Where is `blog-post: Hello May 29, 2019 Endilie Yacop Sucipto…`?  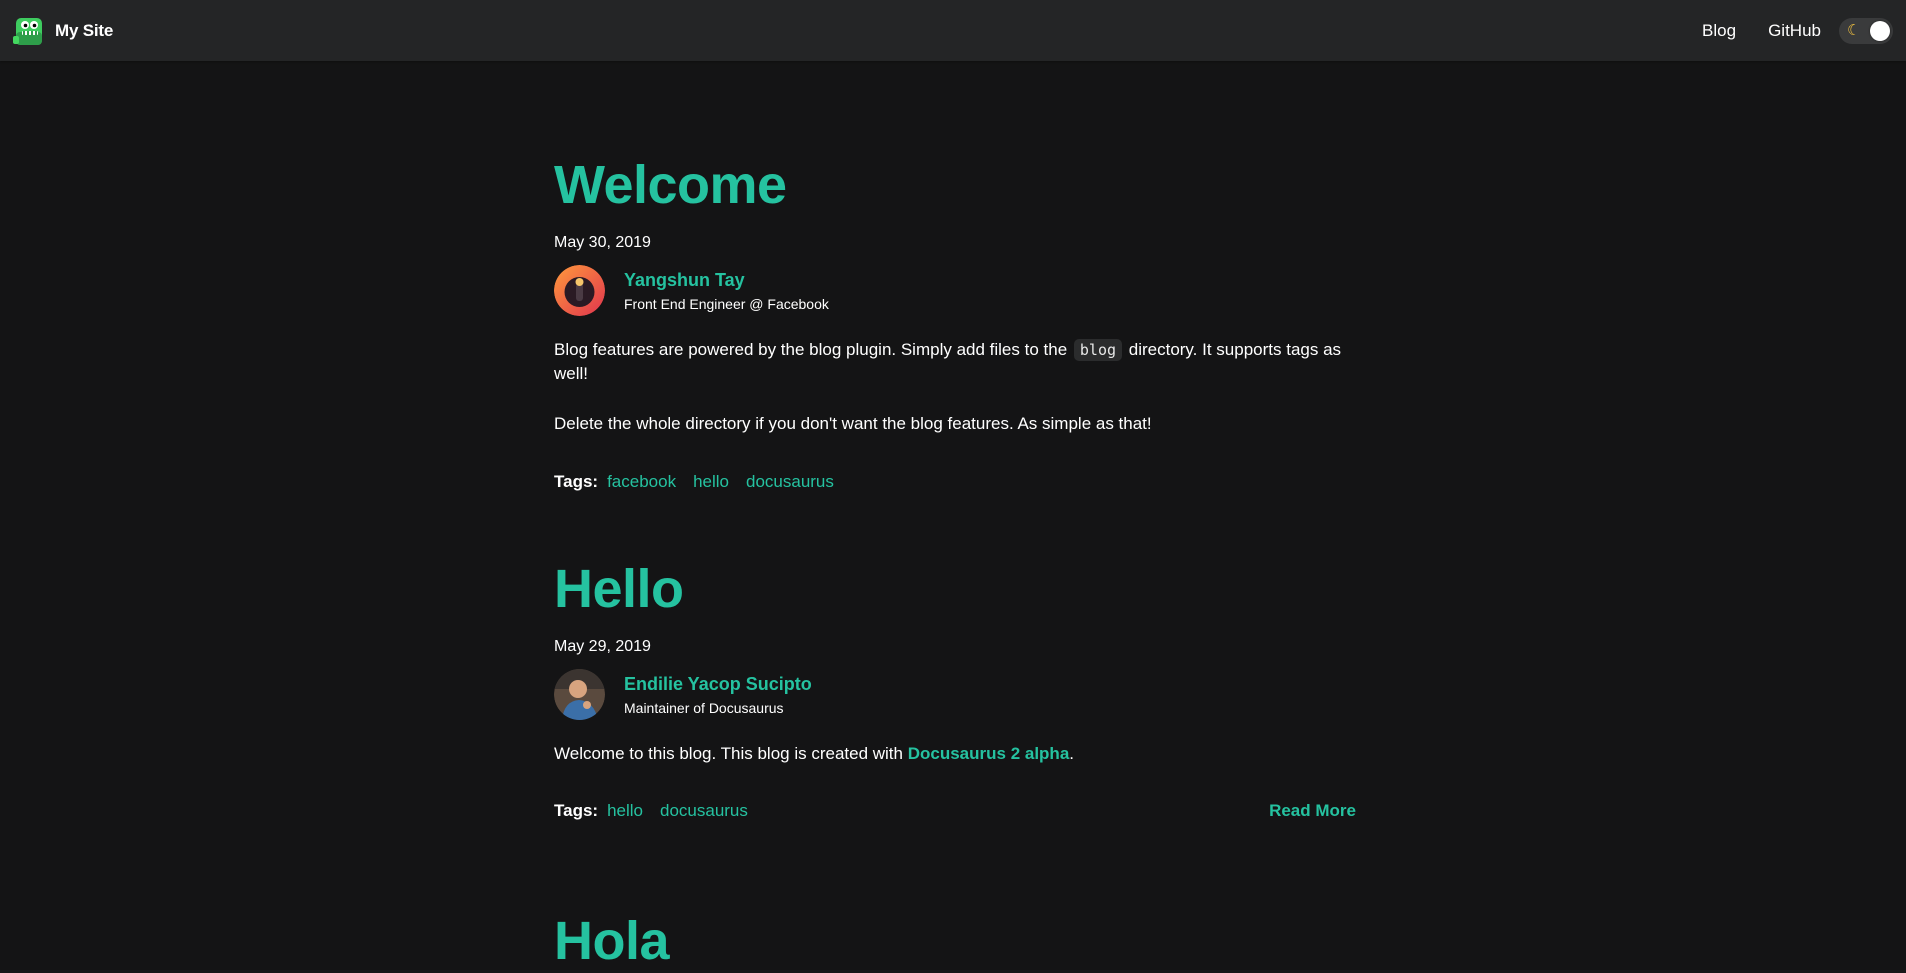
blog-post: Hello May 29, 2019 Endilie Yacop Sucipto… is located at coordinates (955, 689).